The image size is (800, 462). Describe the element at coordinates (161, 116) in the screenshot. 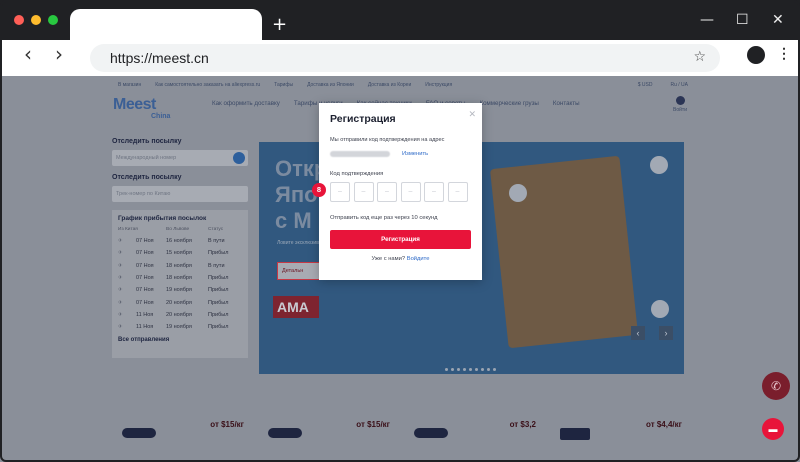

I see `logo-subtext: China` at that location.